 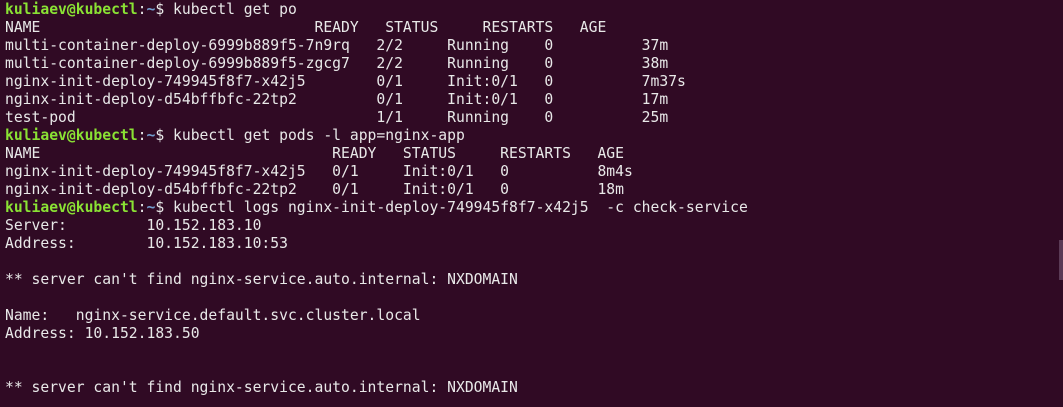 What do you see at coordinates (337, 117) in the screenshot?
I see `table-row: test-pod 1/1 Running 0 25m` at bounding box center [337, 117].